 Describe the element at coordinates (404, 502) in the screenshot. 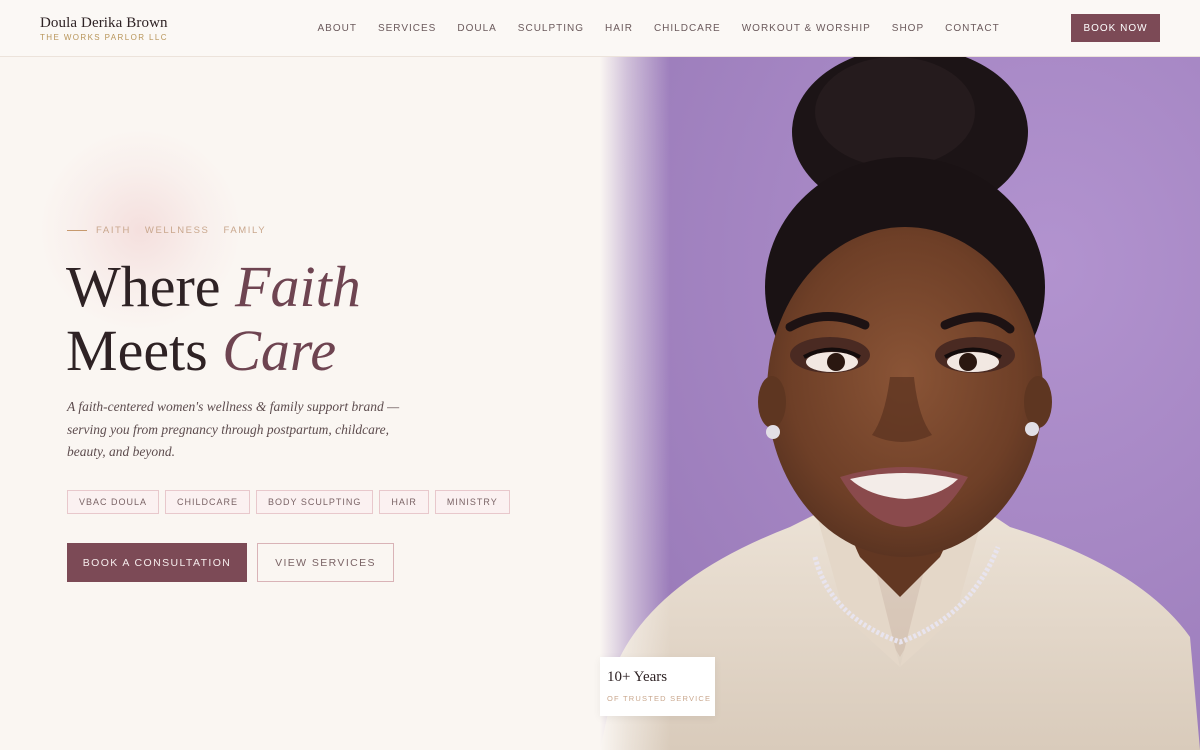

I see `tag-hair: HAIR` at that location.